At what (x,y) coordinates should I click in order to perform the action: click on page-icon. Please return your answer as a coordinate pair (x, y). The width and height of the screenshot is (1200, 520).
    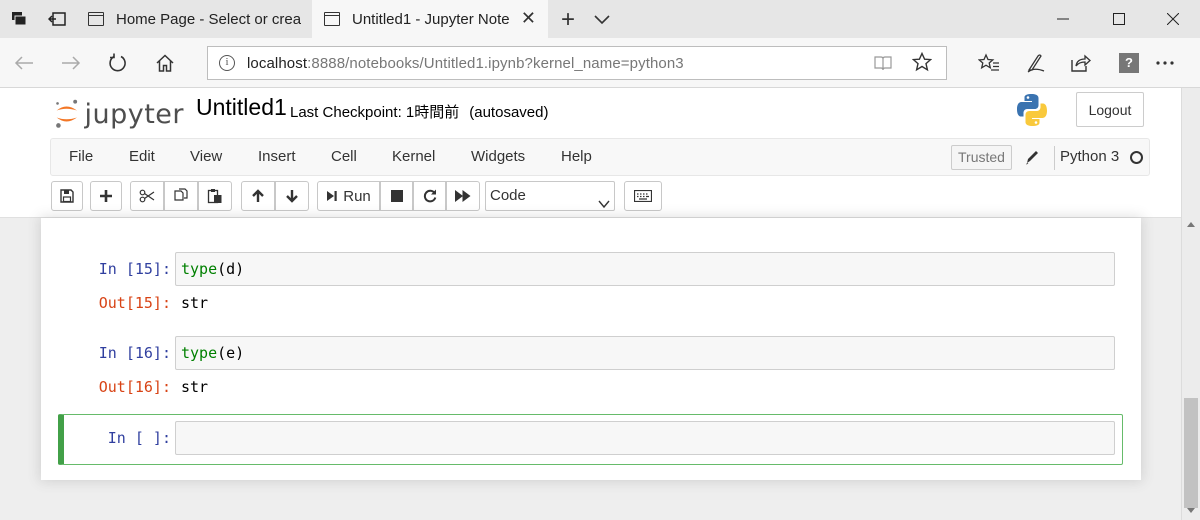
    Looking at the image, I should click on (332, 19).